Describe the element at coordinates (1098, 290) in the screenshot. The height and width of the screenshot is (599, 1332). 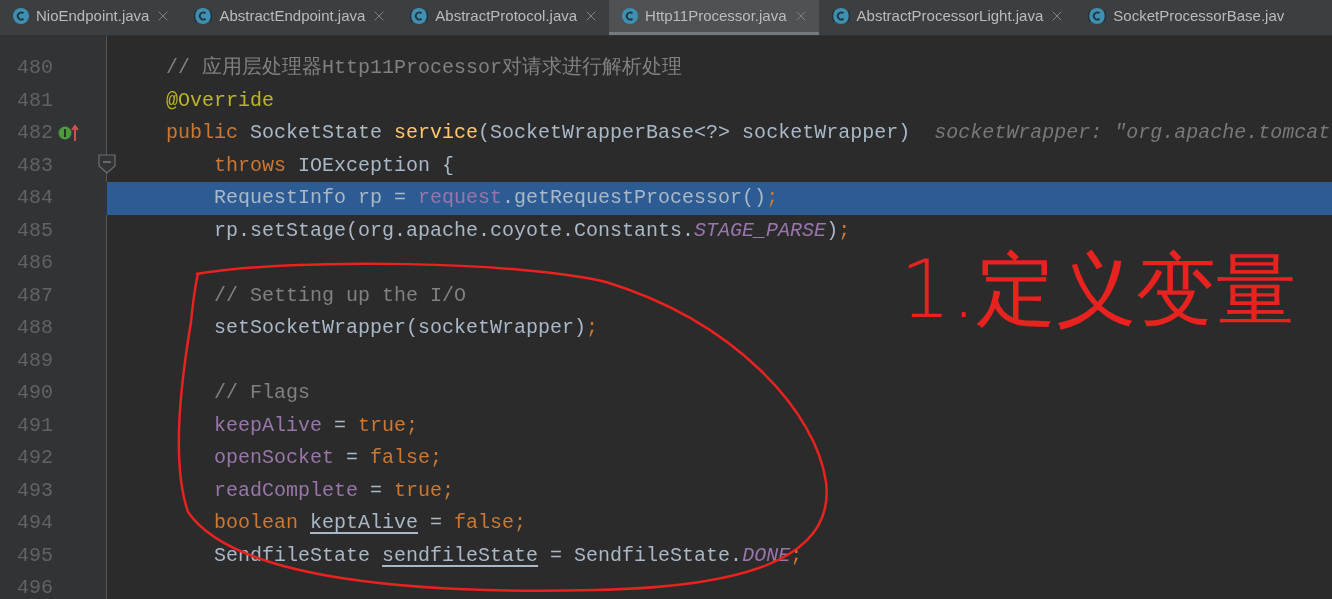
I see `handwritten-note: 1.定义变量` at that location.